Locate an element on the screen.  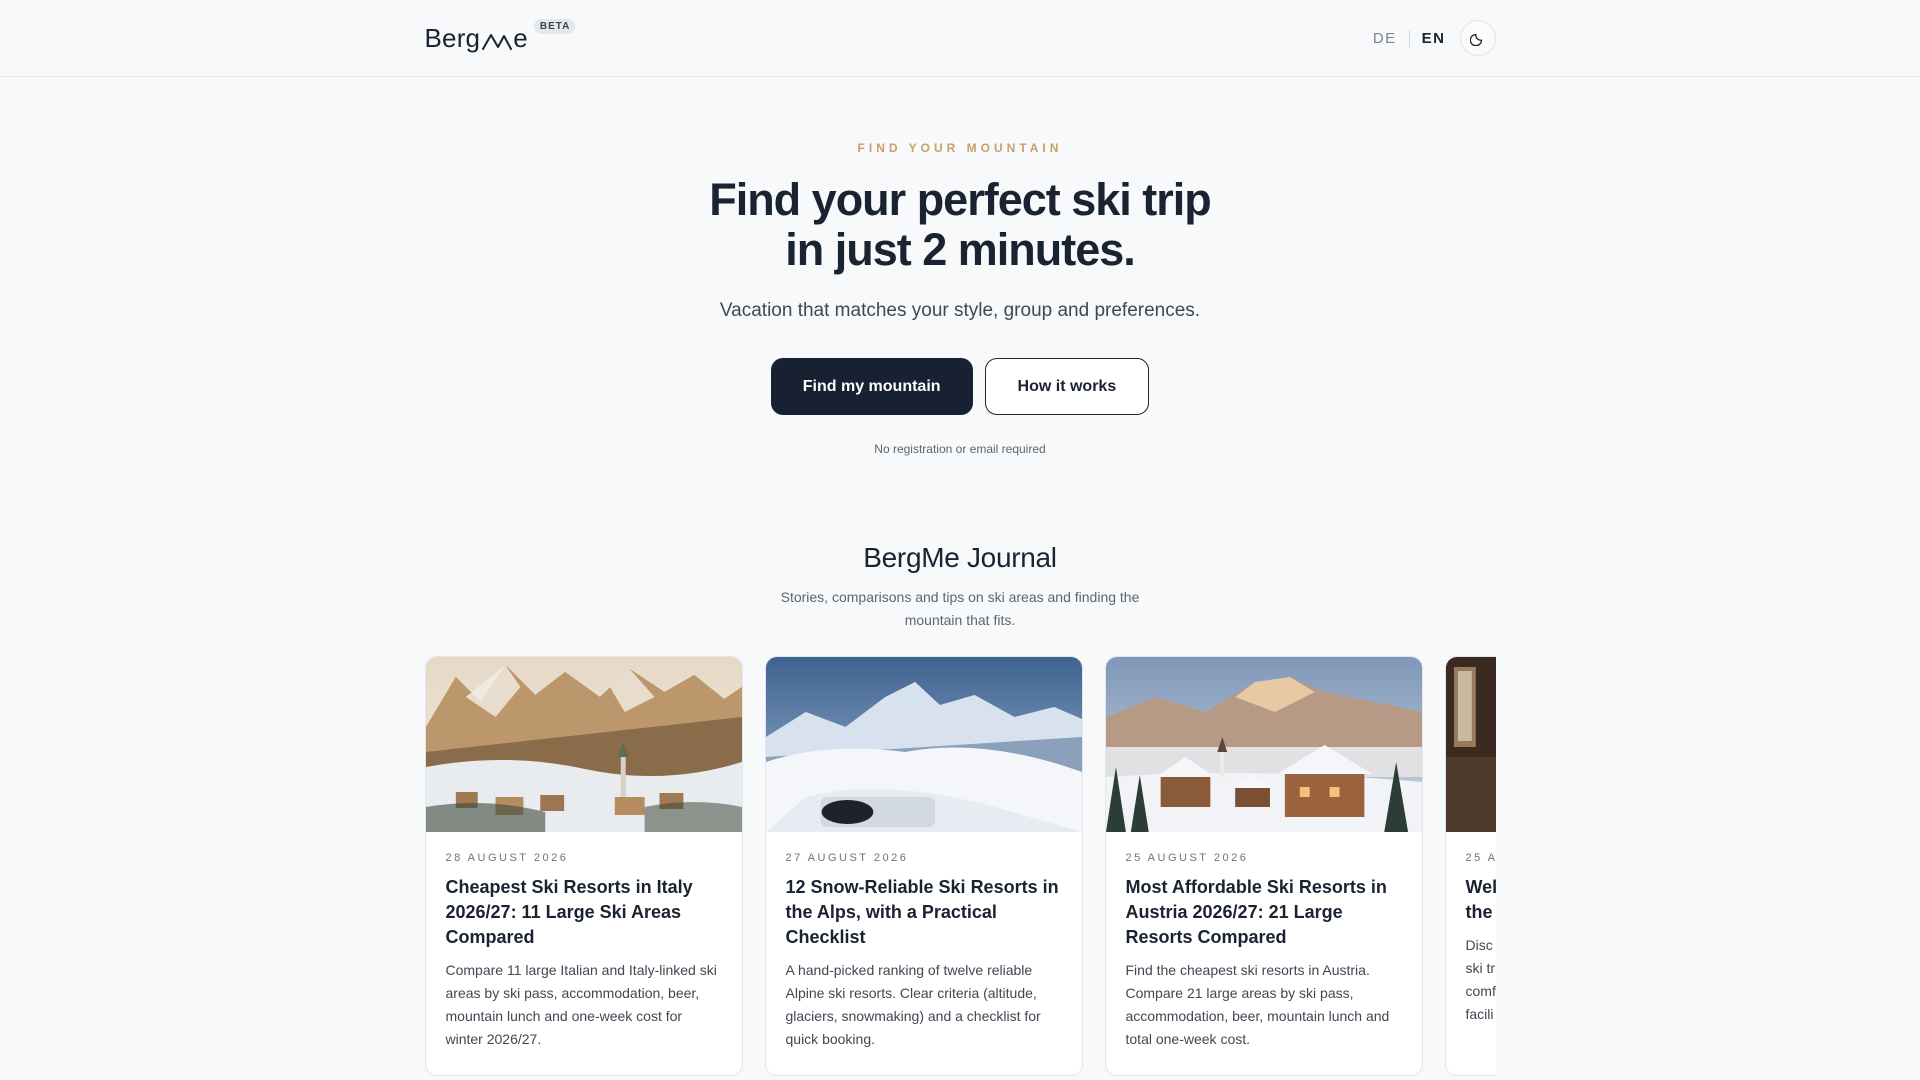
logo-text-left: Berg is located at coordinates (452, 38).